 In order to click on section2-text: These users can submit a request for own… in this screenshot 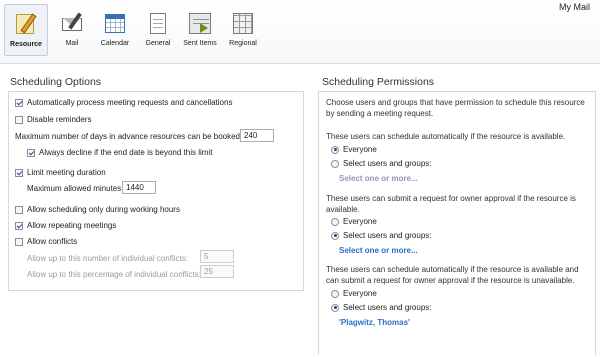, I will do `click(451, 204)`.